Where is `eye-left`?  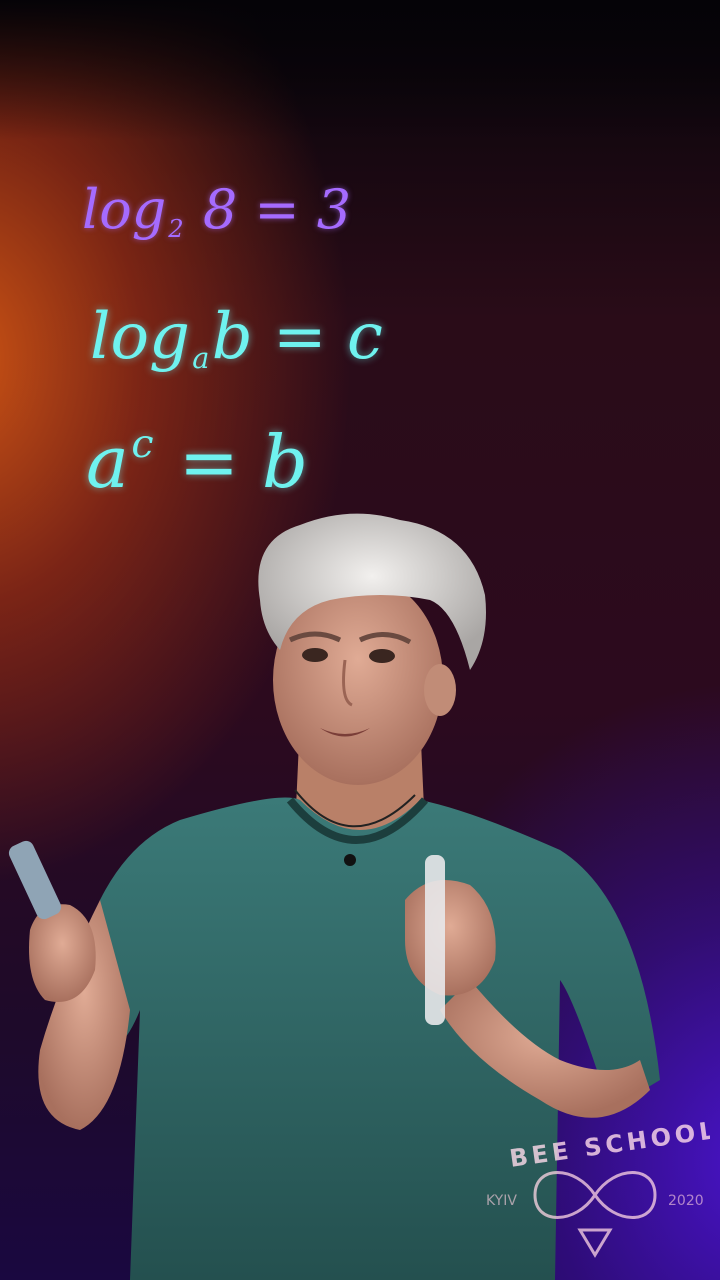 eye-left is located at coordinates (315, 655).